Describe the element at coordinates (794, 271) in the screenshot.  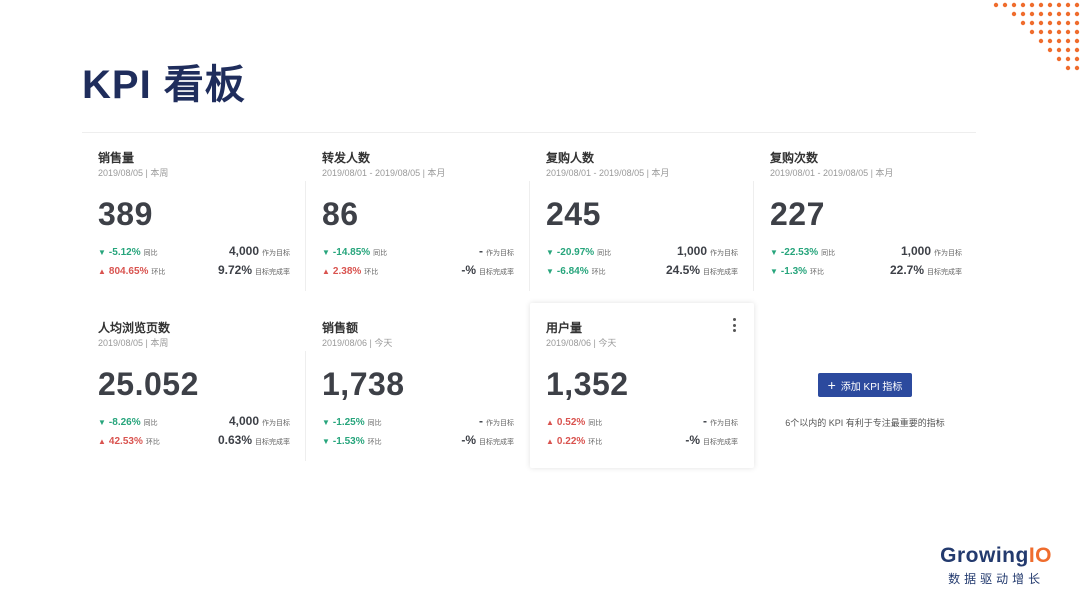
I see `mom-change: -1.3%` at that location.